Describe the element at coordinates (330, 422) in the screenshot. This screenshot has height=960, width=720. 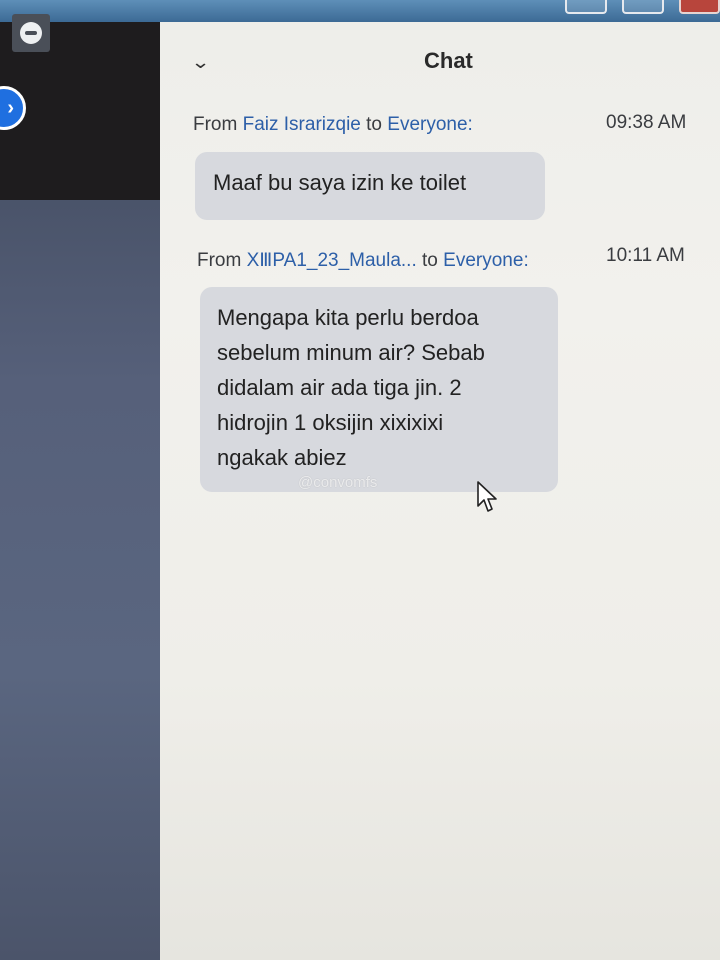
I see `message-line: hidrojin 1 oksijin xixixixi` at that location.